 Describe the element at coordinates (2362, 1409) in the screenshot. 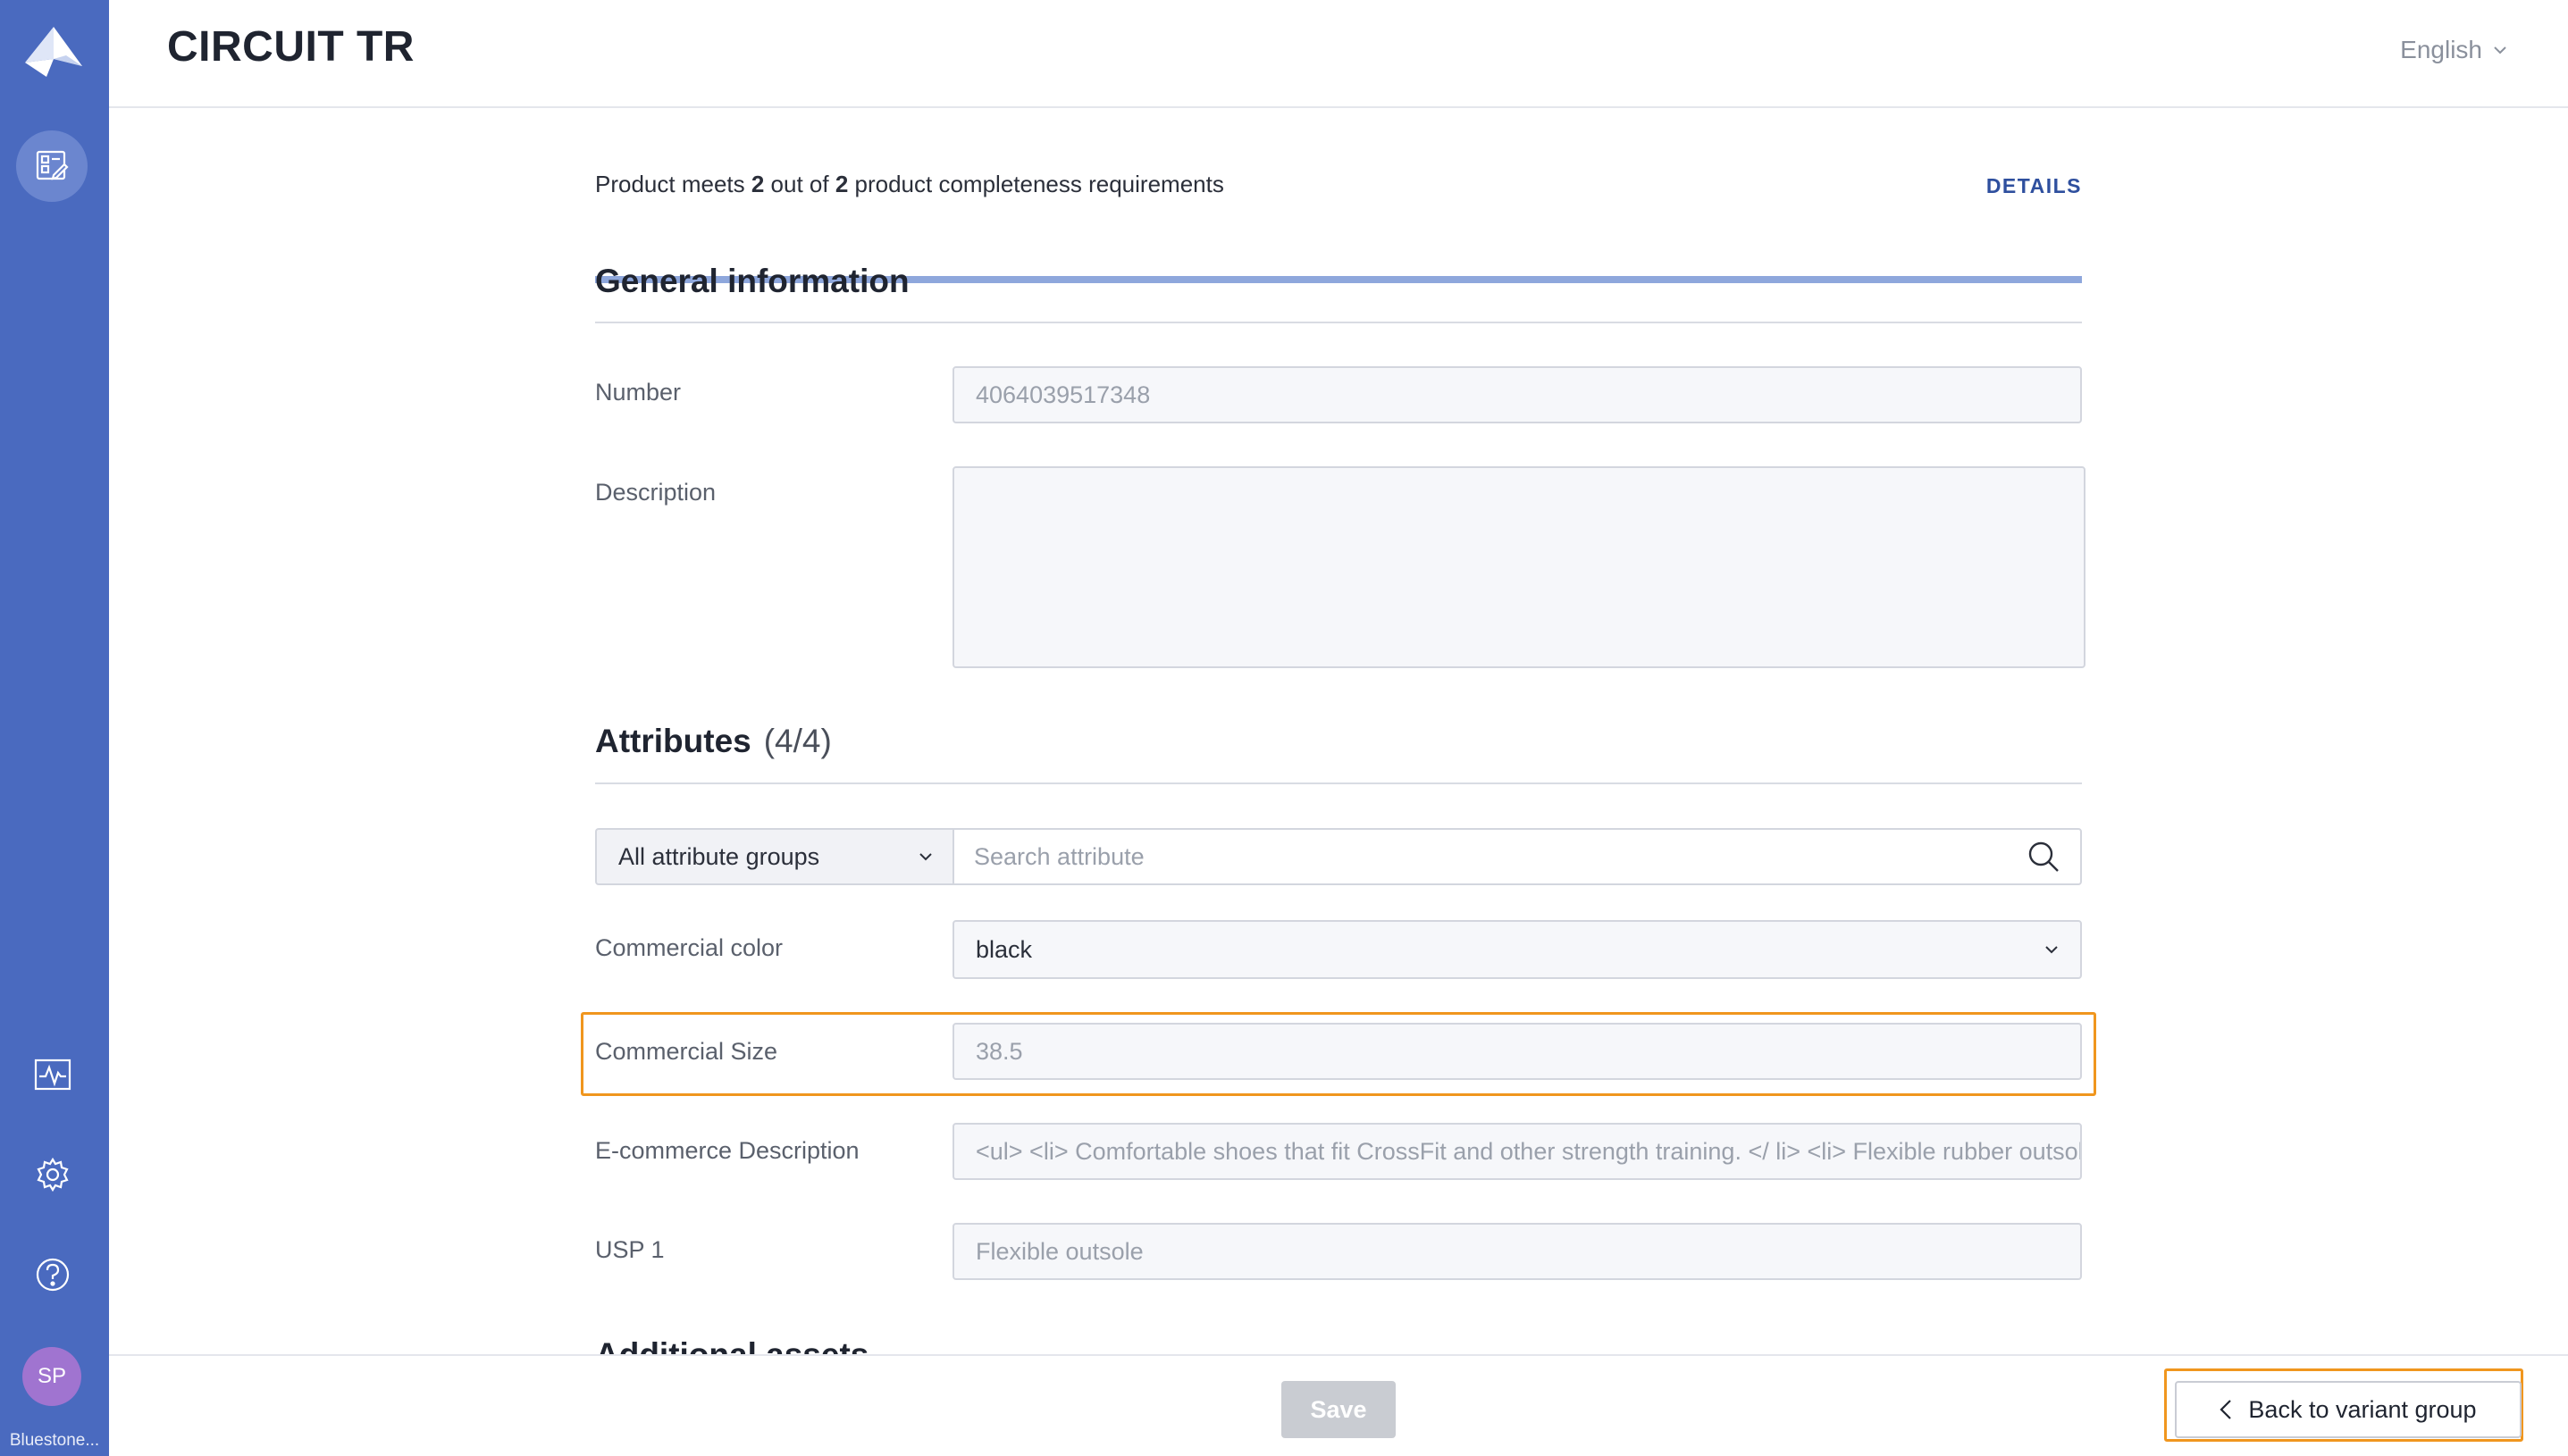

I see `back-button-label: Back to variant group` at that location.